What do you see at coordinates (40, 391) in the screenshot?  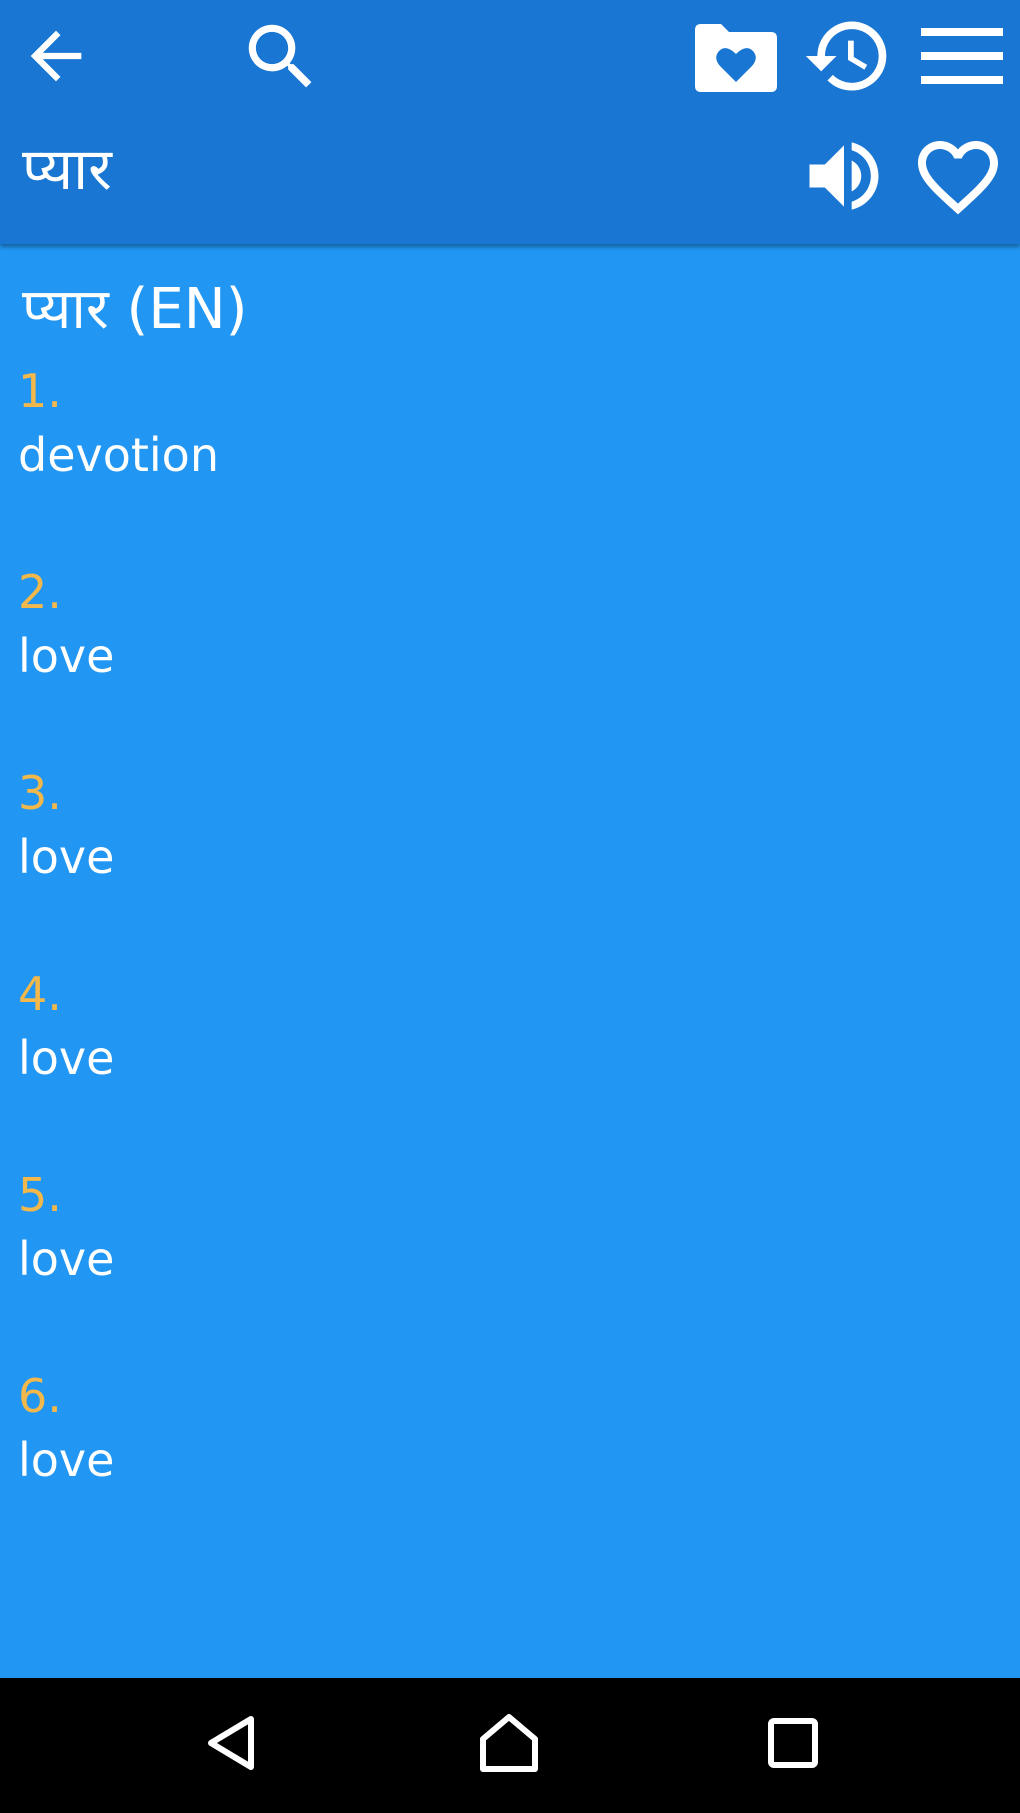 I see `definition-number: 1.` at bounding box center [40, 391].